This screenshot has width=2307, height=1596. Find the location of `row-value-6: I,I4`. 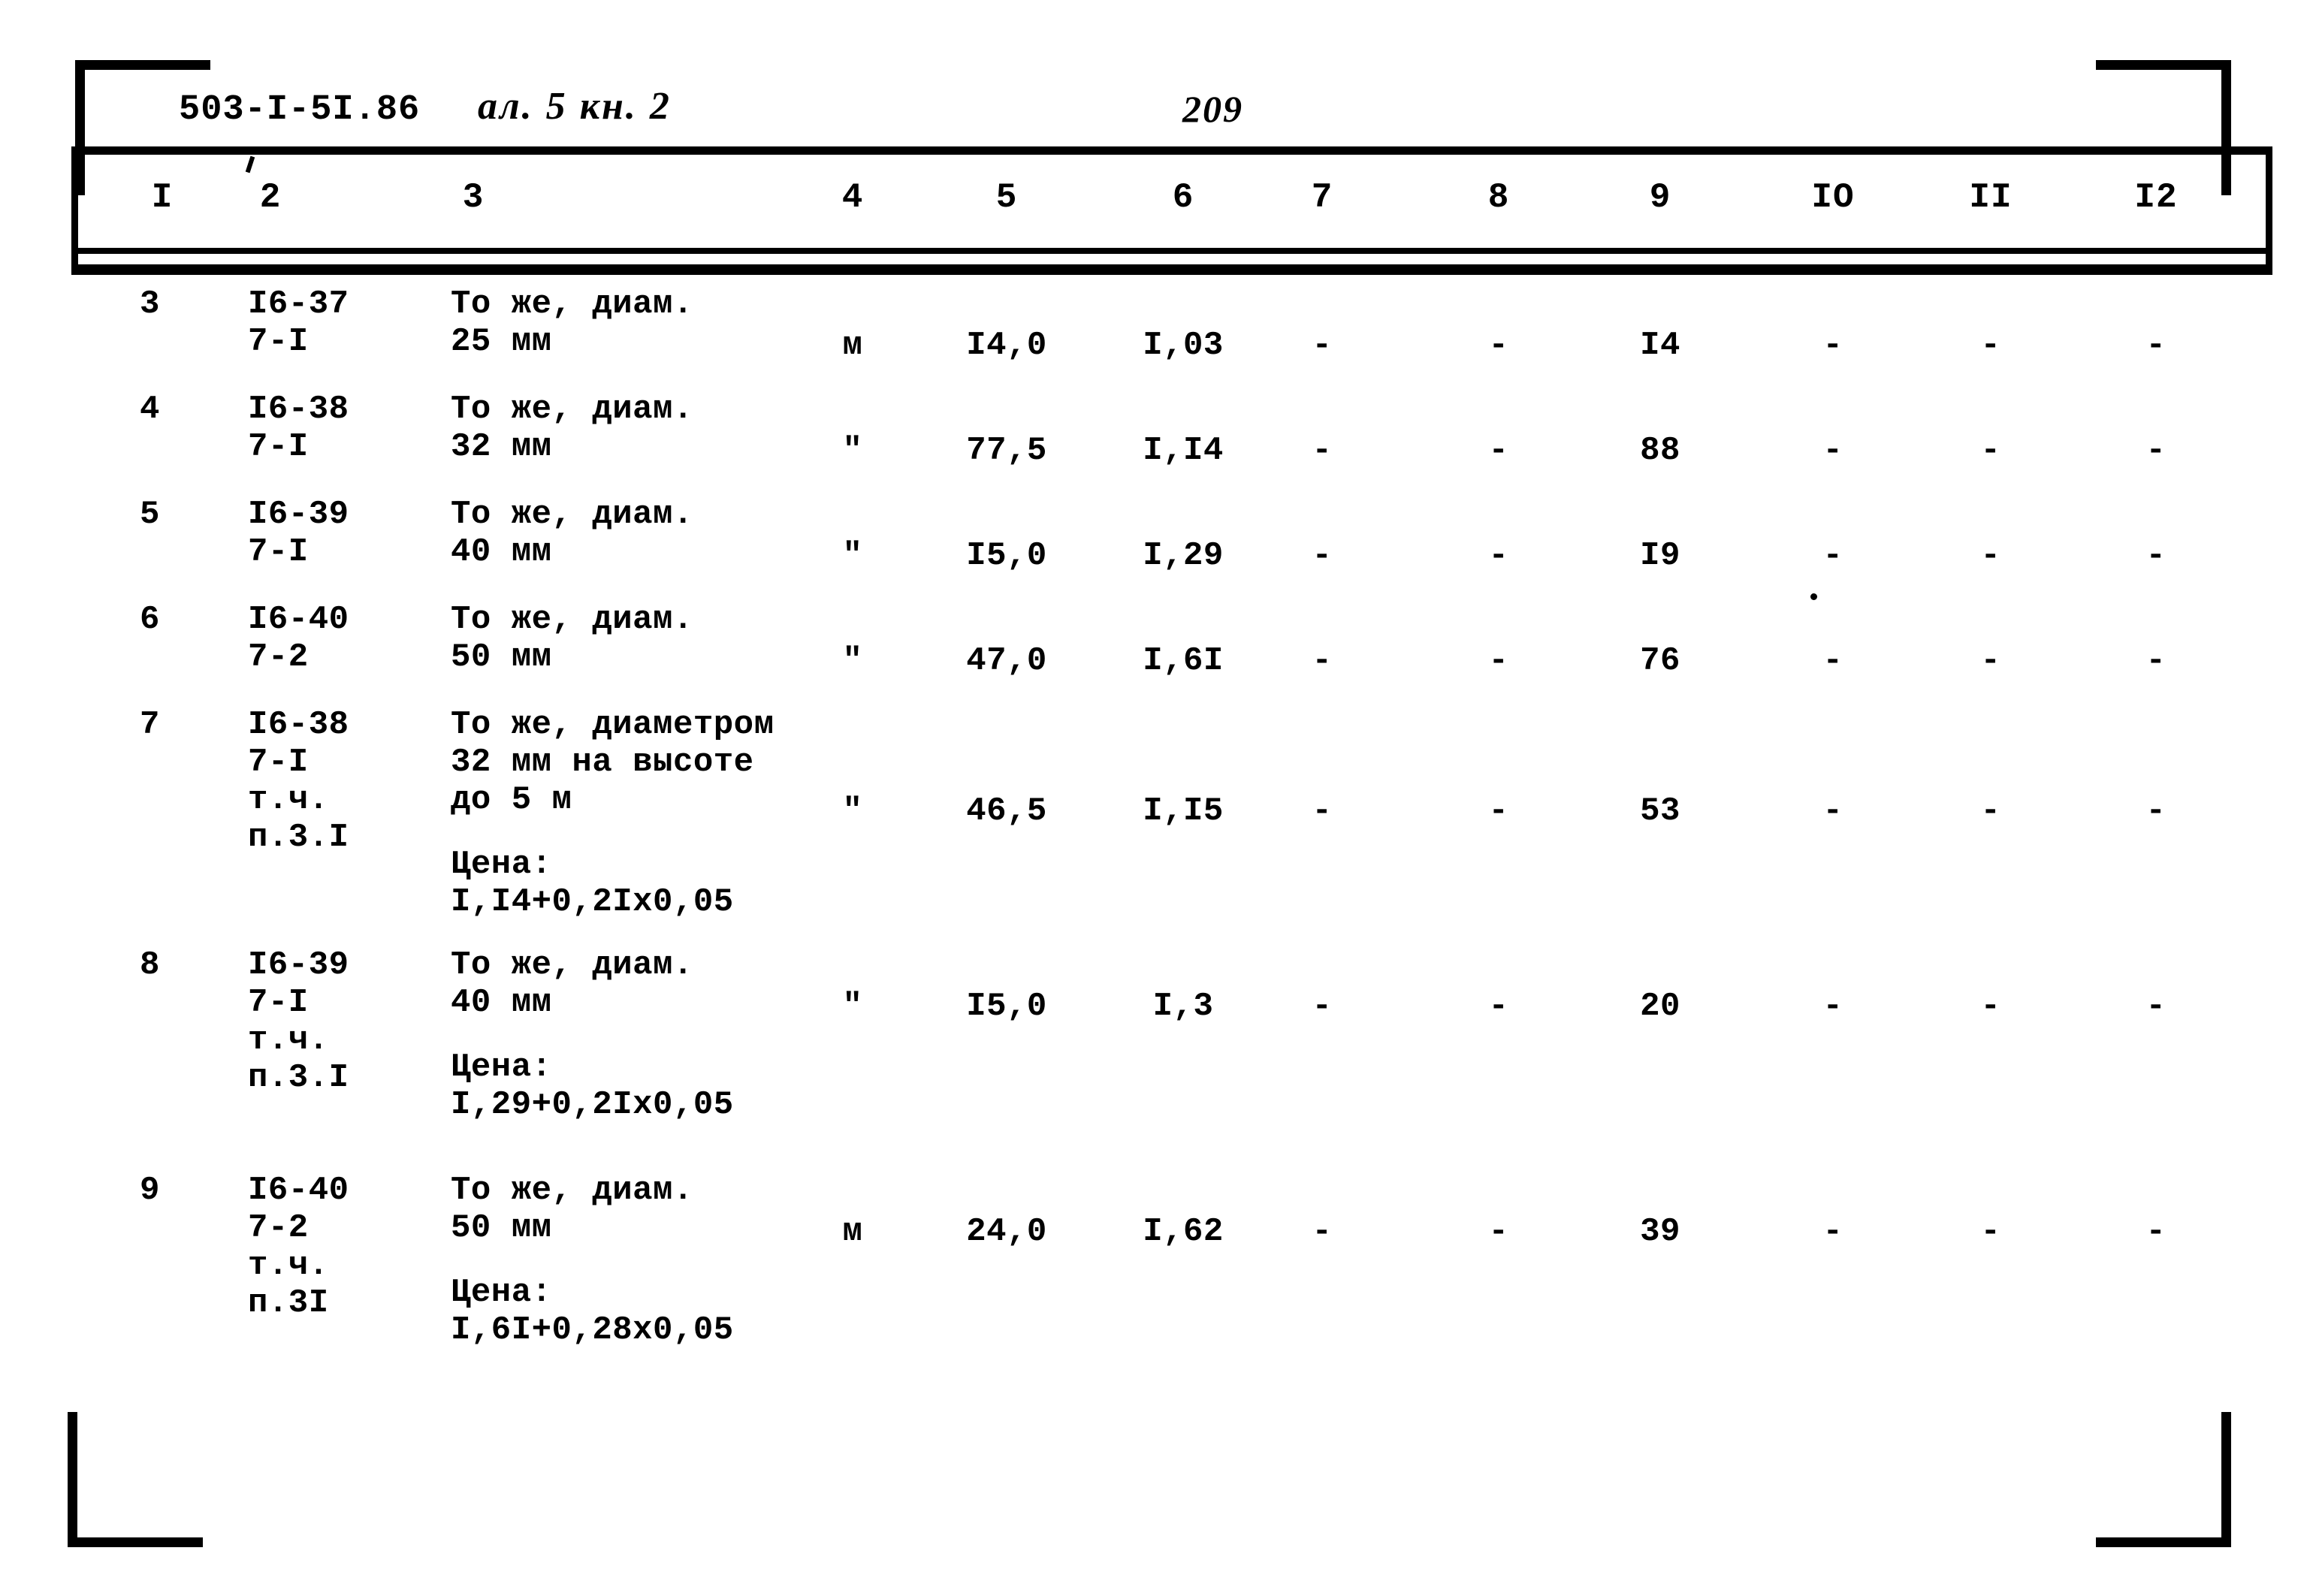

row-value-6: I,I4 is located at coordinates (1183, 450).